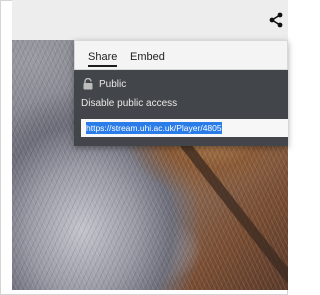 This screenshot has width=320, height=295. Describe the element at coordinates (276, 20) in the screenshot. I see `share-icon` at that location.